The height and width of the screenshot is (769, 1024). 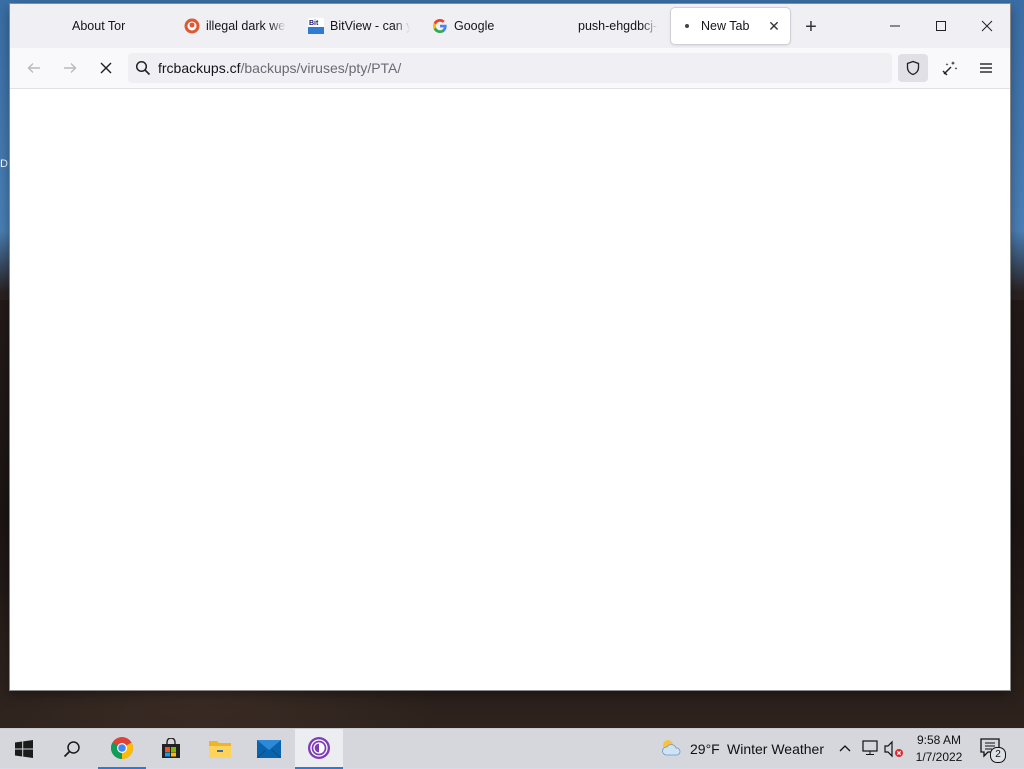 I want to click on tab-new-tab: New Tab ✕, so click(x=730, y=26).